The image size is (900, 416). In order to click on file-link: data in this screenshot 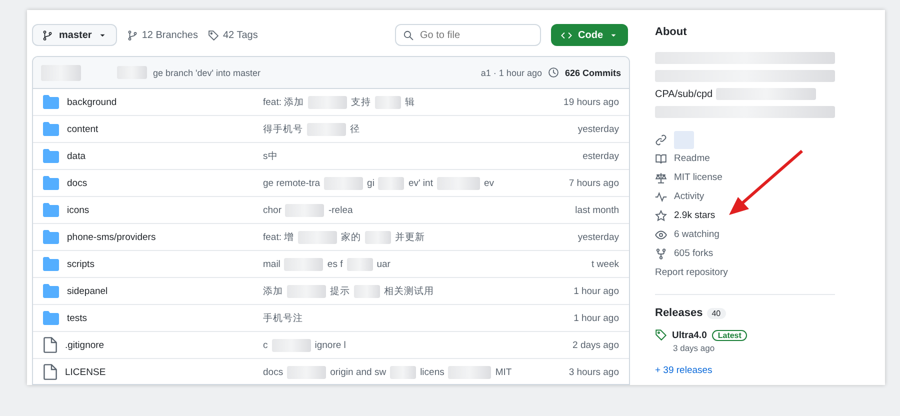, I will do `click(76, 156)`.